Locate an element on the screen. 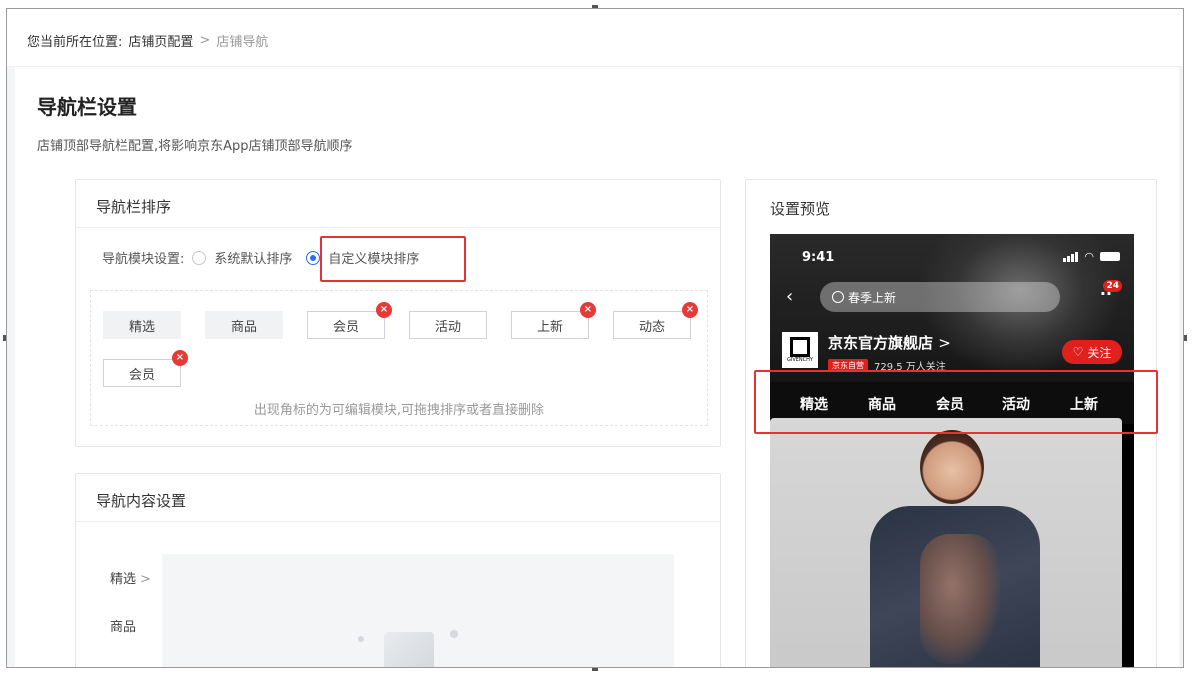  status-time: 9:41 is located at coordinates (818, 257).